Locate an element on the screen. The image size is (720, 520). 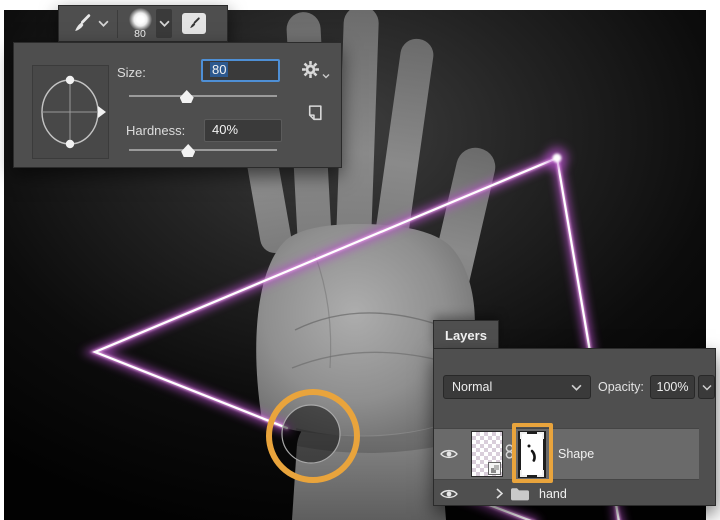
clipping-badge-icon is located at coordinates (494, 468).